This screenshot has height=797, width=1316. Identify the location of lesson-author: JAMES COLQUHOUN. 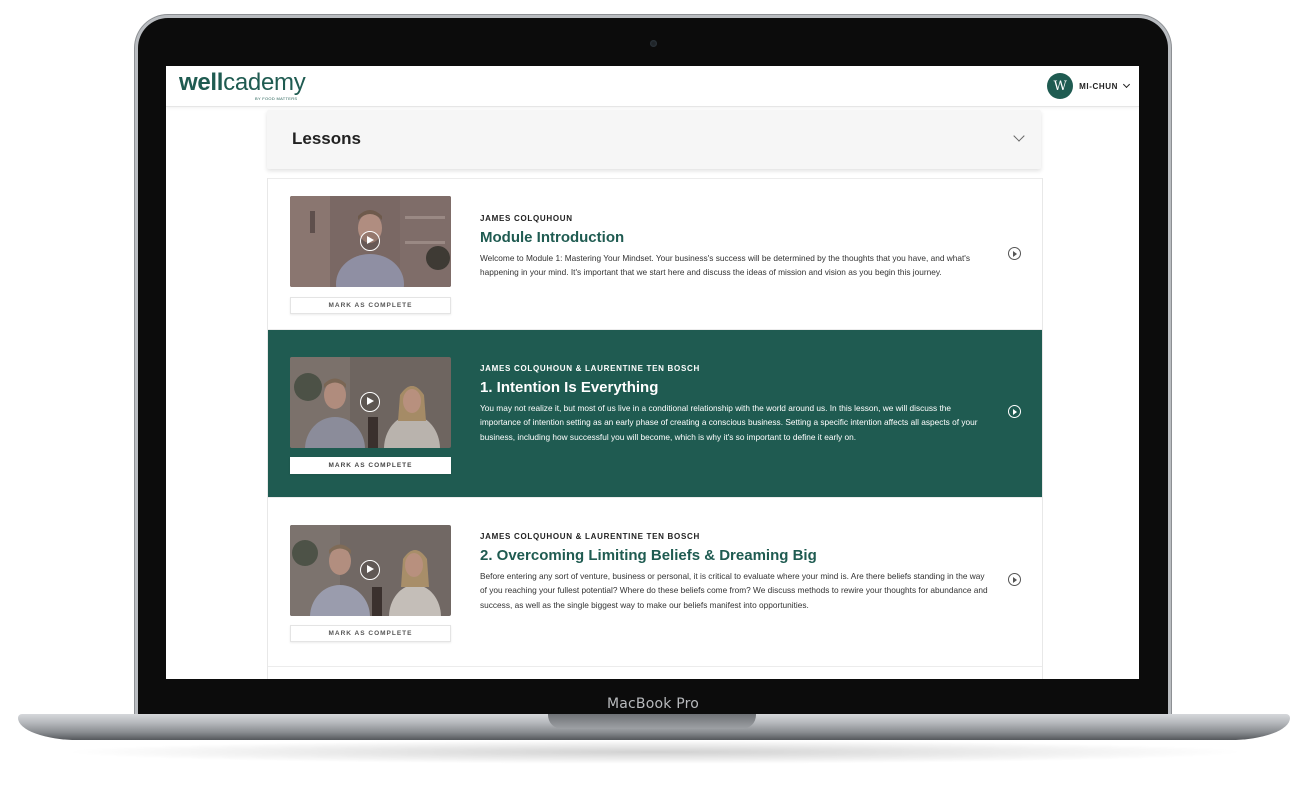
(526, 218).